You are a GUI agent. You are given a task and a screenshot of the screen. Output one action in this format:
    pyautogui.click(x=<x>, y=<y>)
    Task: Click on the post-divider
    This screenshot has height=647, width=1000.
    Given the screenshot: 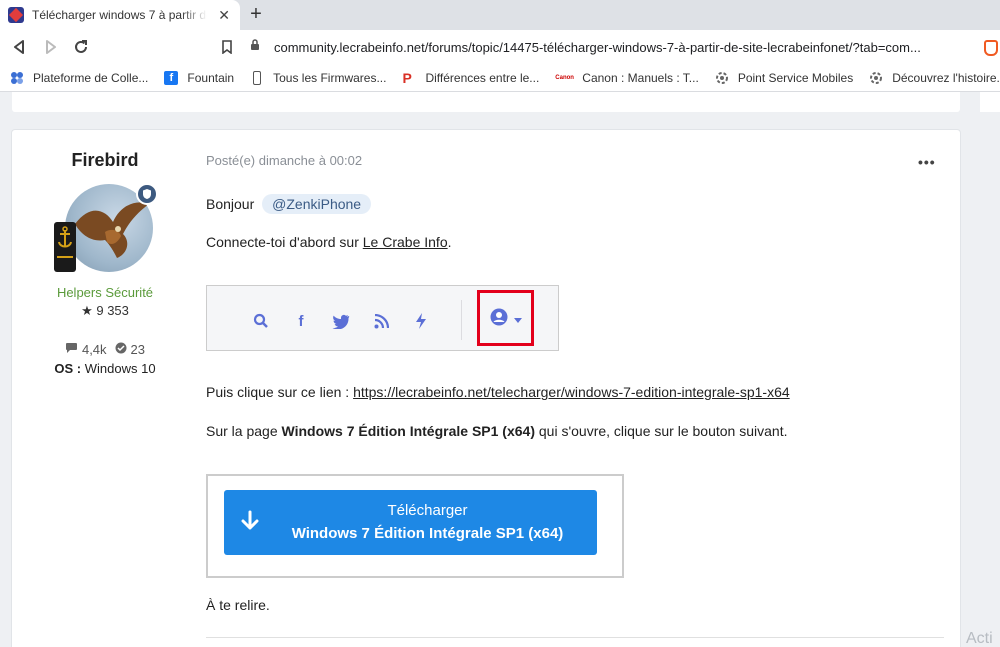 What is the action you would take?
    pyautogui.click(x=575, y=637)
    